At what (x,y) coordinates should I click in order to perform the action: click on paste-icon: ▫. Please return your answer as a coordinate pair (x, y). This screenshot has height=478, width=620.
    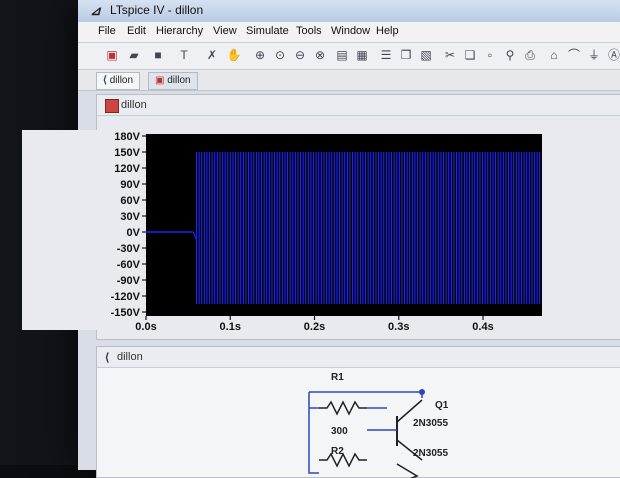
    Looking at the image, I should click on (490, 55).